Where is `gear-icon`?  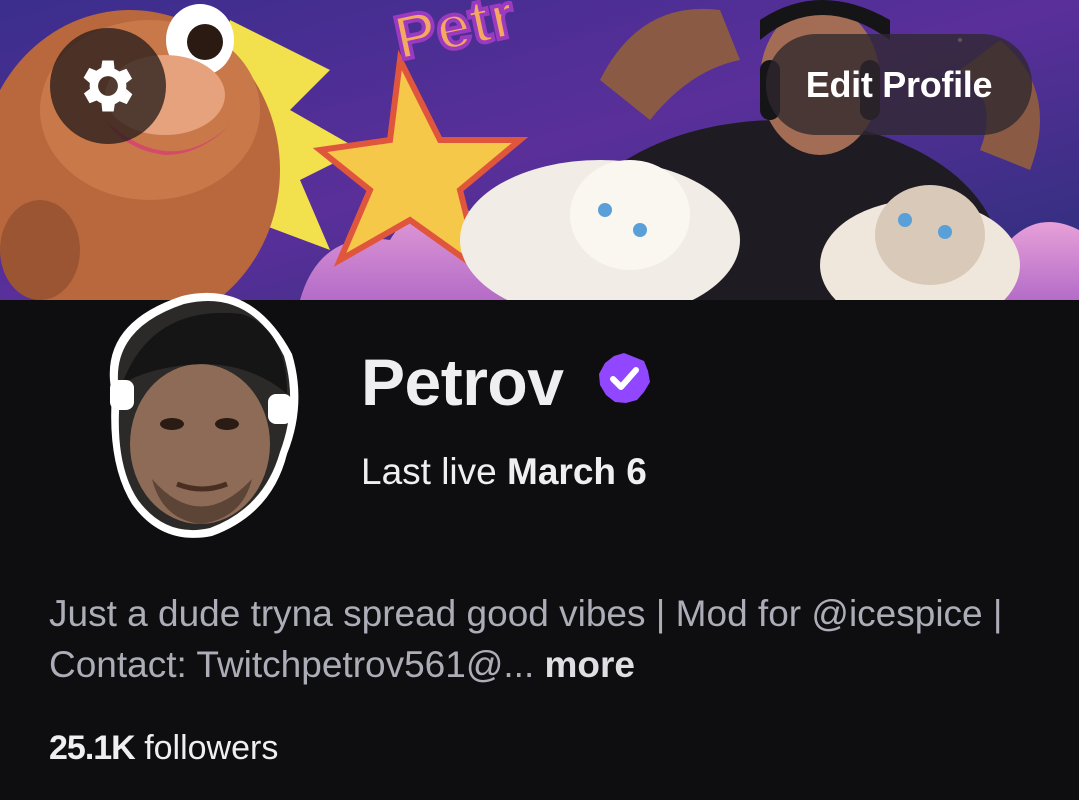
gear-icon is located at coordinates (108, 86).